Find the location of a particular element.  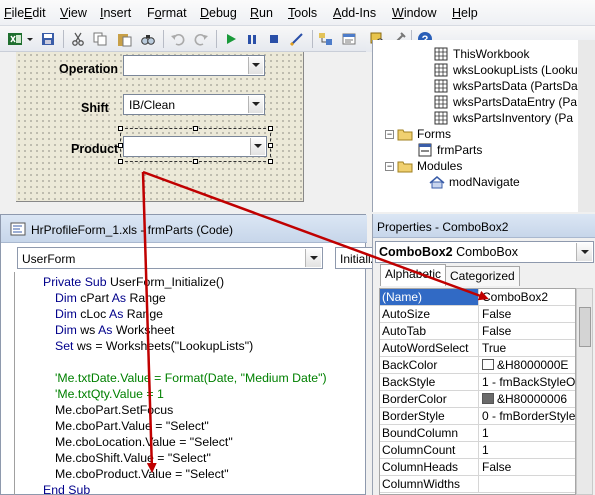

code-line: Dim ws As Worksheet is located at coordinates (114, 330).